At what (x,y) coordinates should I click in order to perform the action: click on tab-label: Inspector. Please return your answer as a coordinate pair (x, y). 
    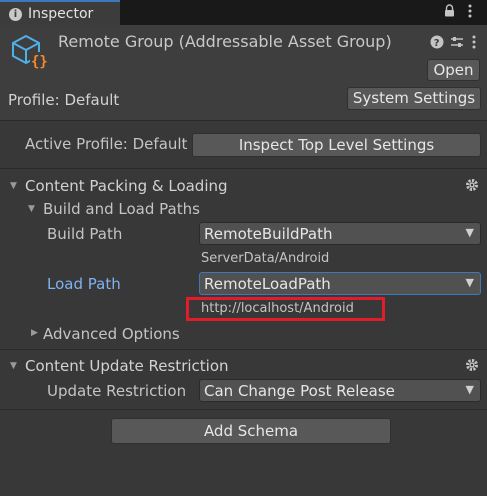
    Looking at the image, I should click on (61, 14).